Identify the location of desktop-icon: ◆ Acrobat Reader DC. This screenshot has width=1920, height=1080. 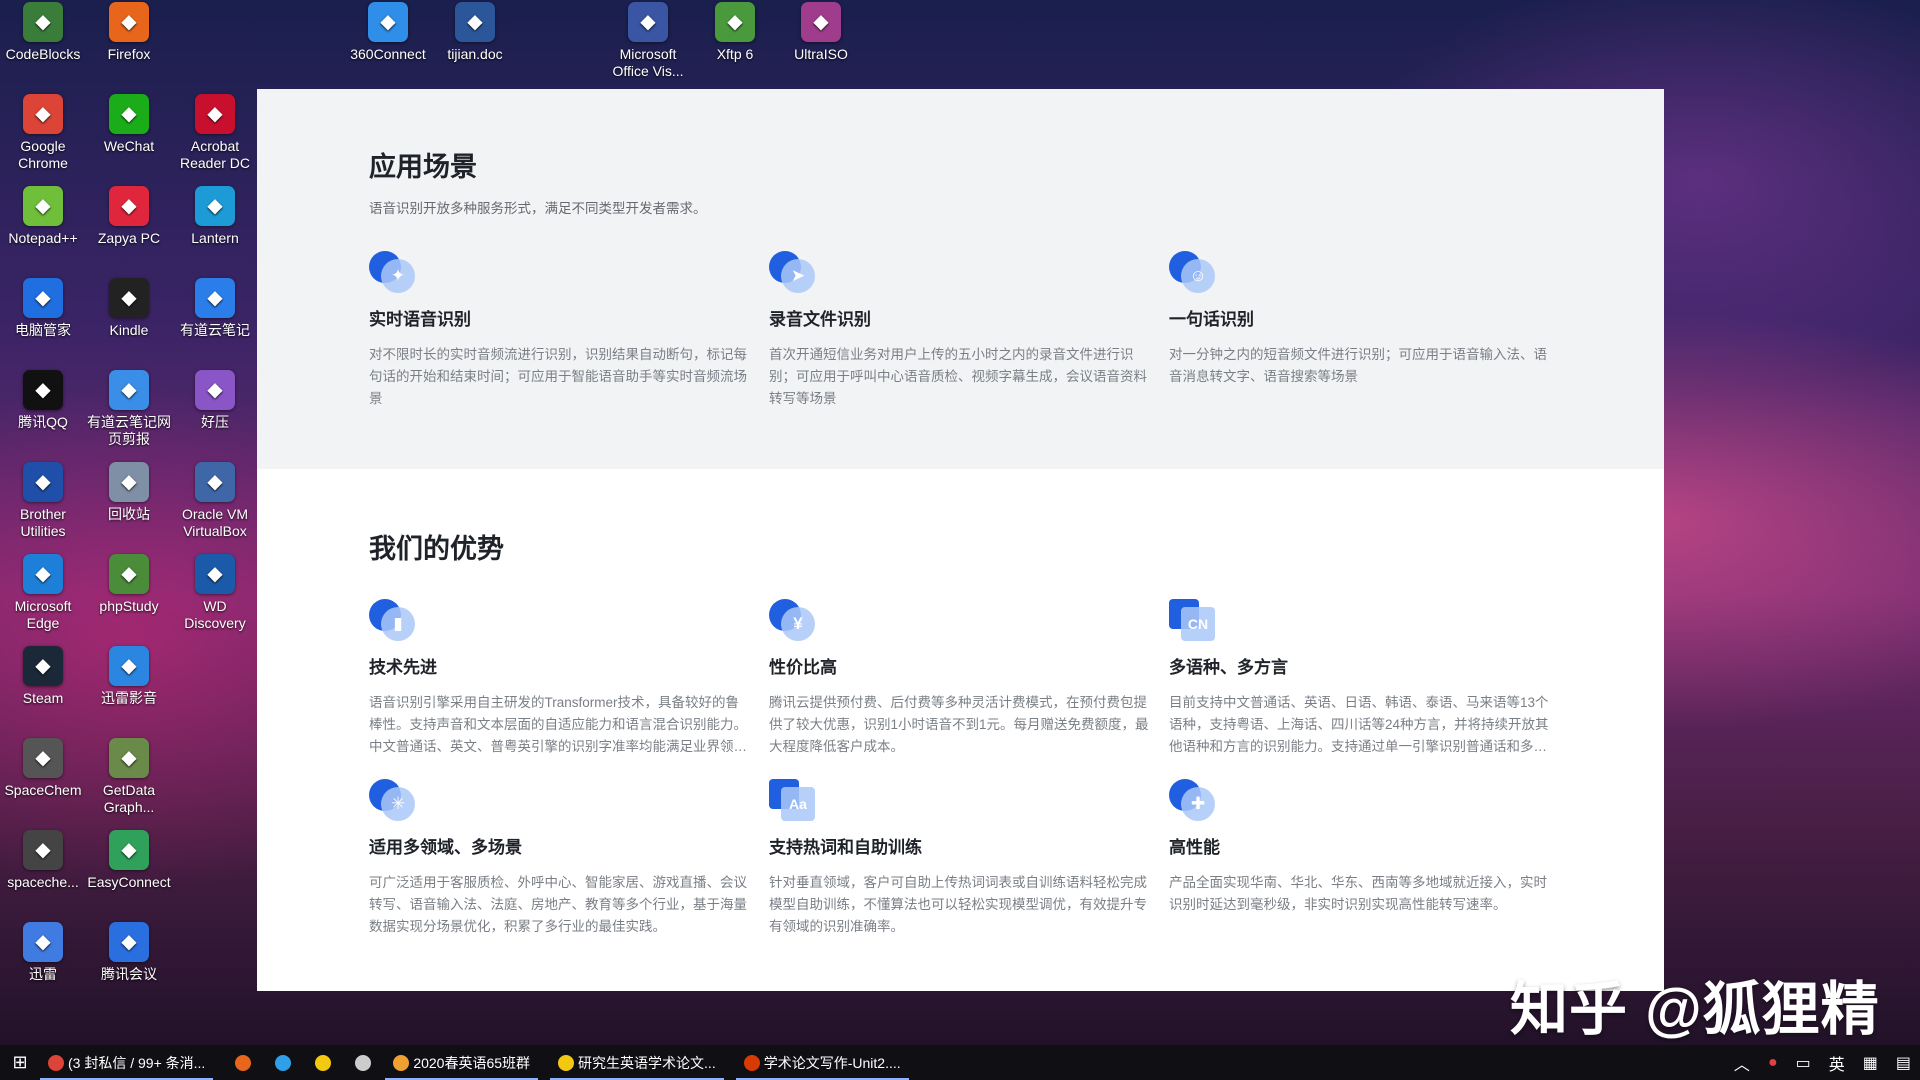
(215, 133).